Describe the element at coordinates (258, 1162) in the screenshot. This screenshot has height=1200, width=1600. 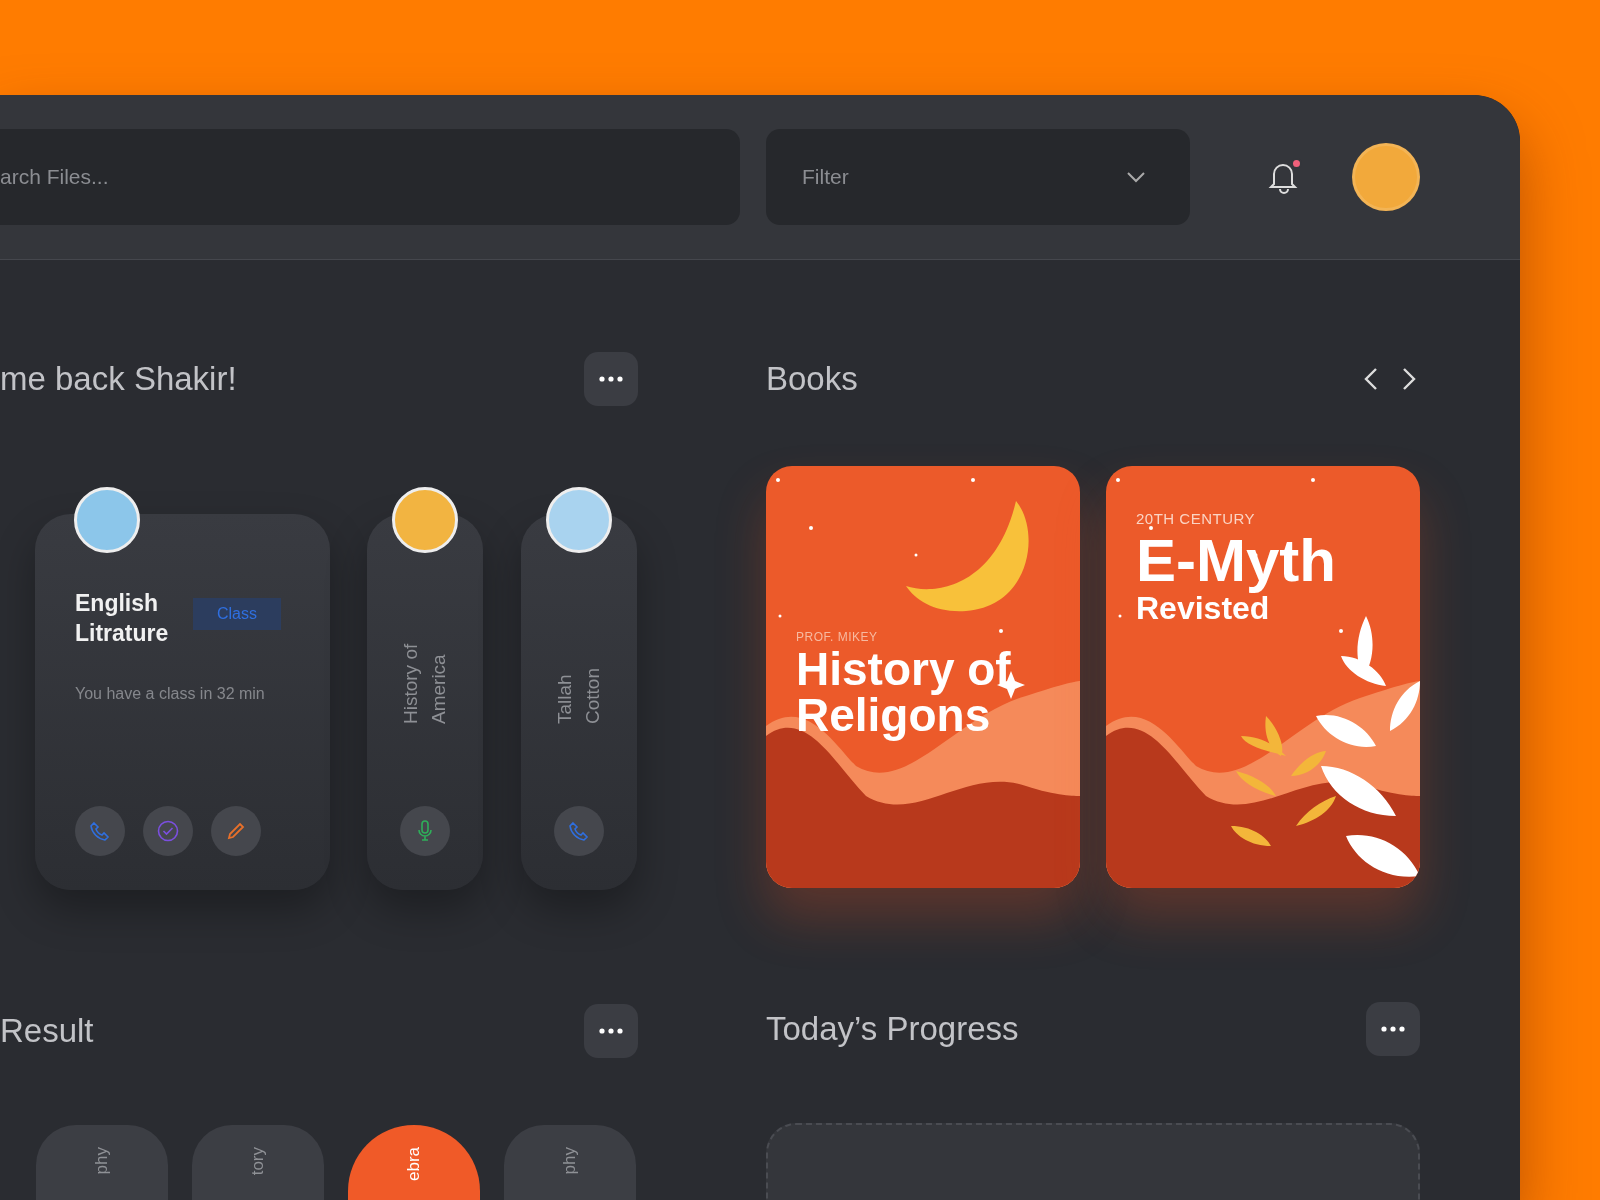
I see `subject-tab: tory` at that location.